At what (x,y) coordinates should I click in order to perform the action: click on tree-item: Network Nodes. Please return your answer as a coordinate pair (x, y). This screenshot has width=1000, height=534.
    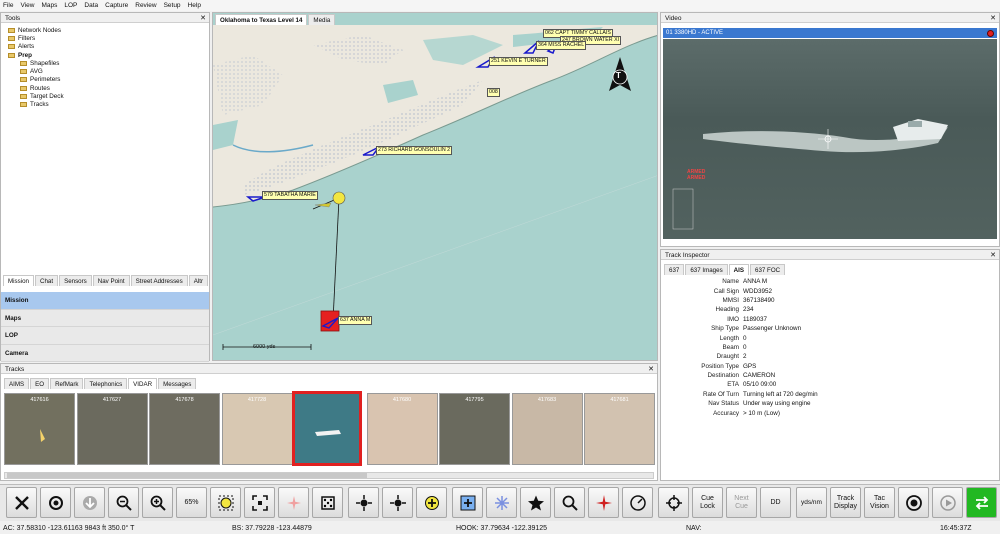
    Looking at the image, I should click on (104, 30).